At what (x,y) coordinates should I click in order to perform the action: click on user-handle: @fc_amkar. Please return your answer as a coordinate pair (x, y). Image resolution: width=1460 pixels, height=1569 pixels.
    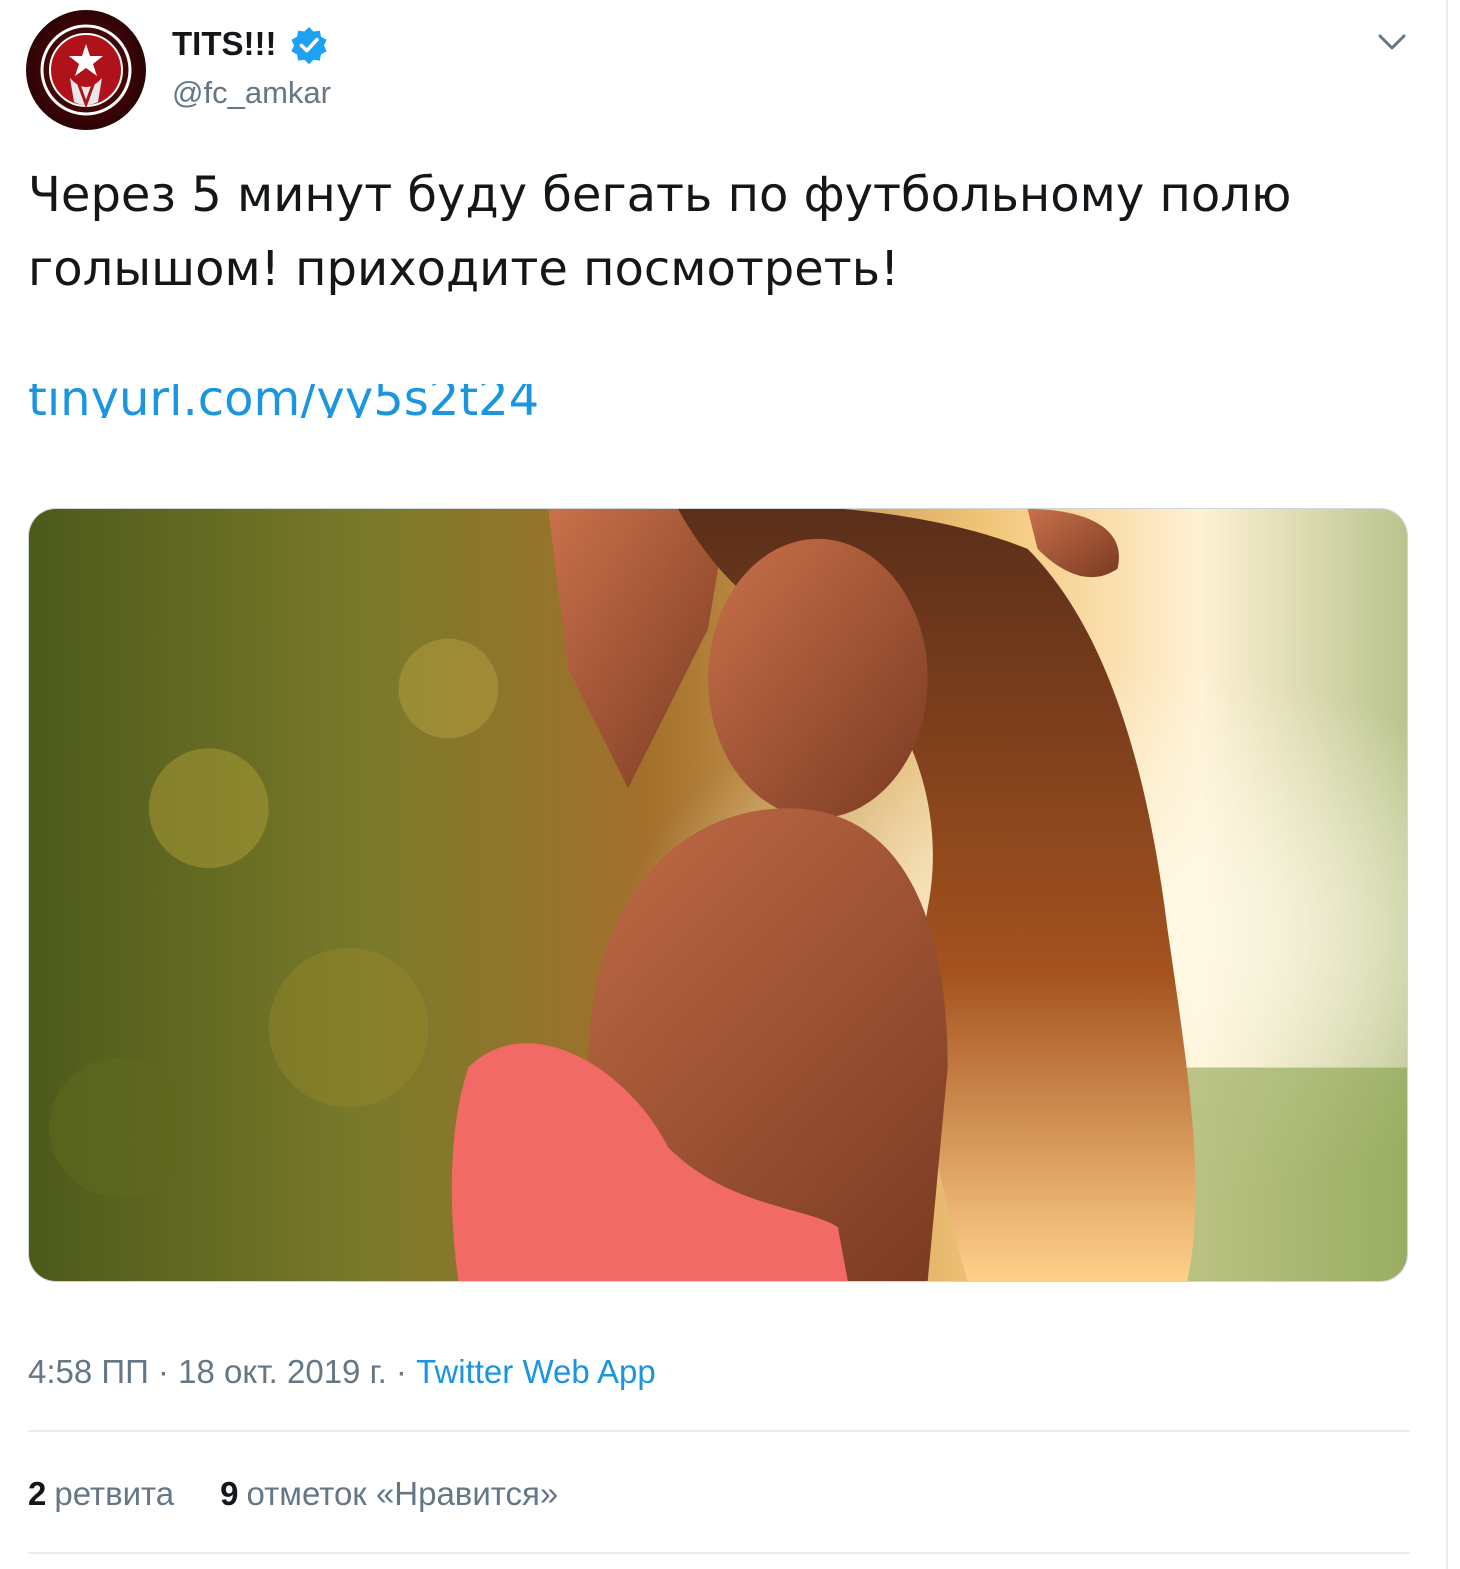
    Looking at the image, I should click on (251, 93).